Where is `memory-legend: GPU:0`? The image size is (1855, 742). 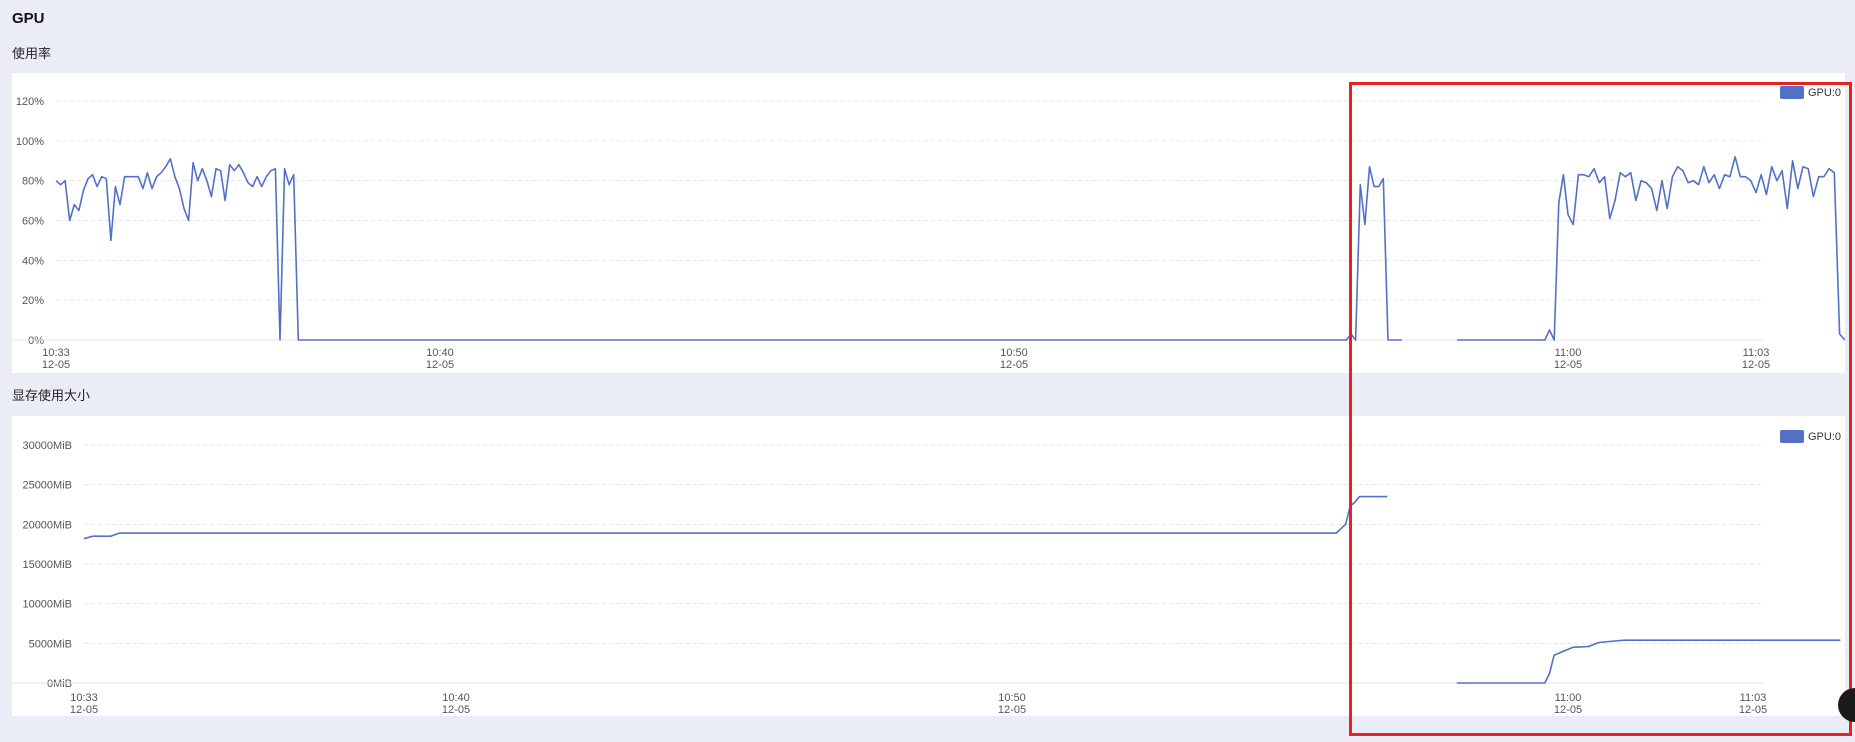
memory-legend: GPU:0 is located at coordinates (1810, 436).